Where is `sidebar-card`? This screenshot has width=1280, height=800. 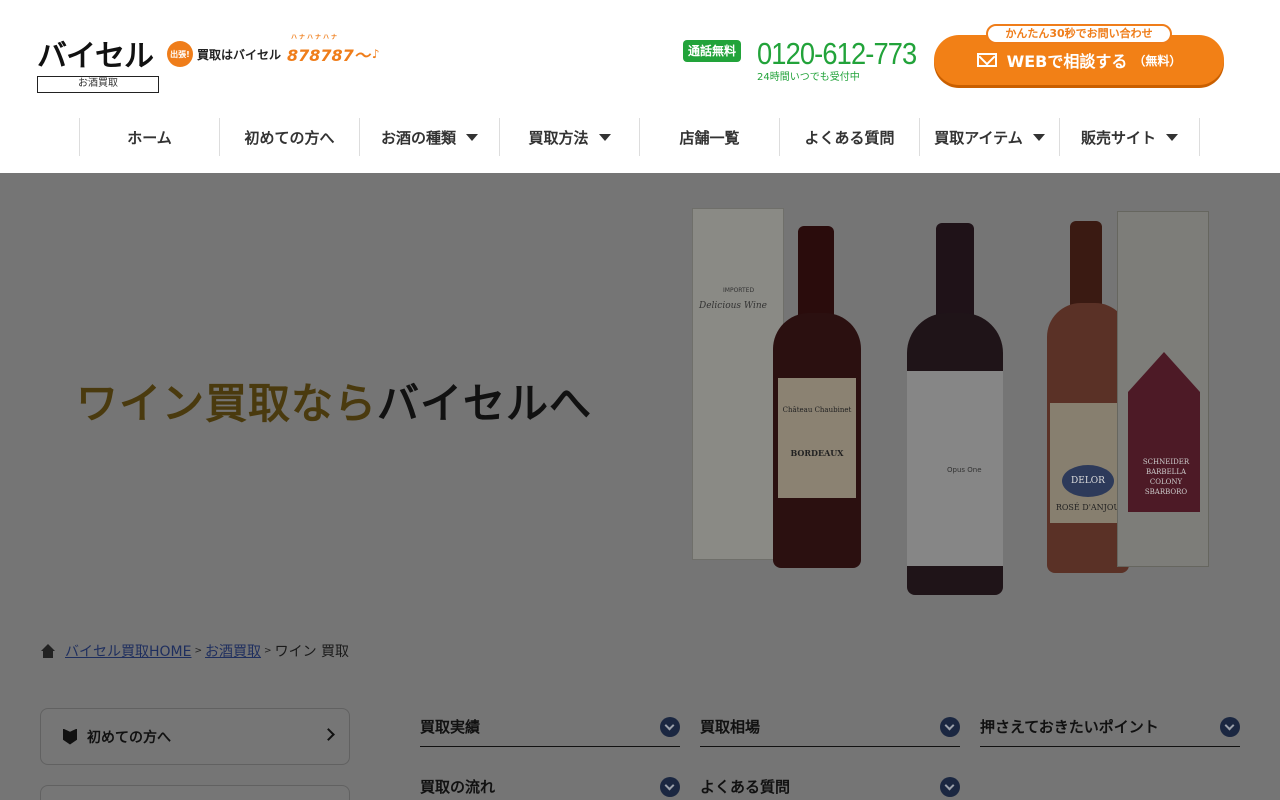
sidebar-card is located at coordinates (195, 792).